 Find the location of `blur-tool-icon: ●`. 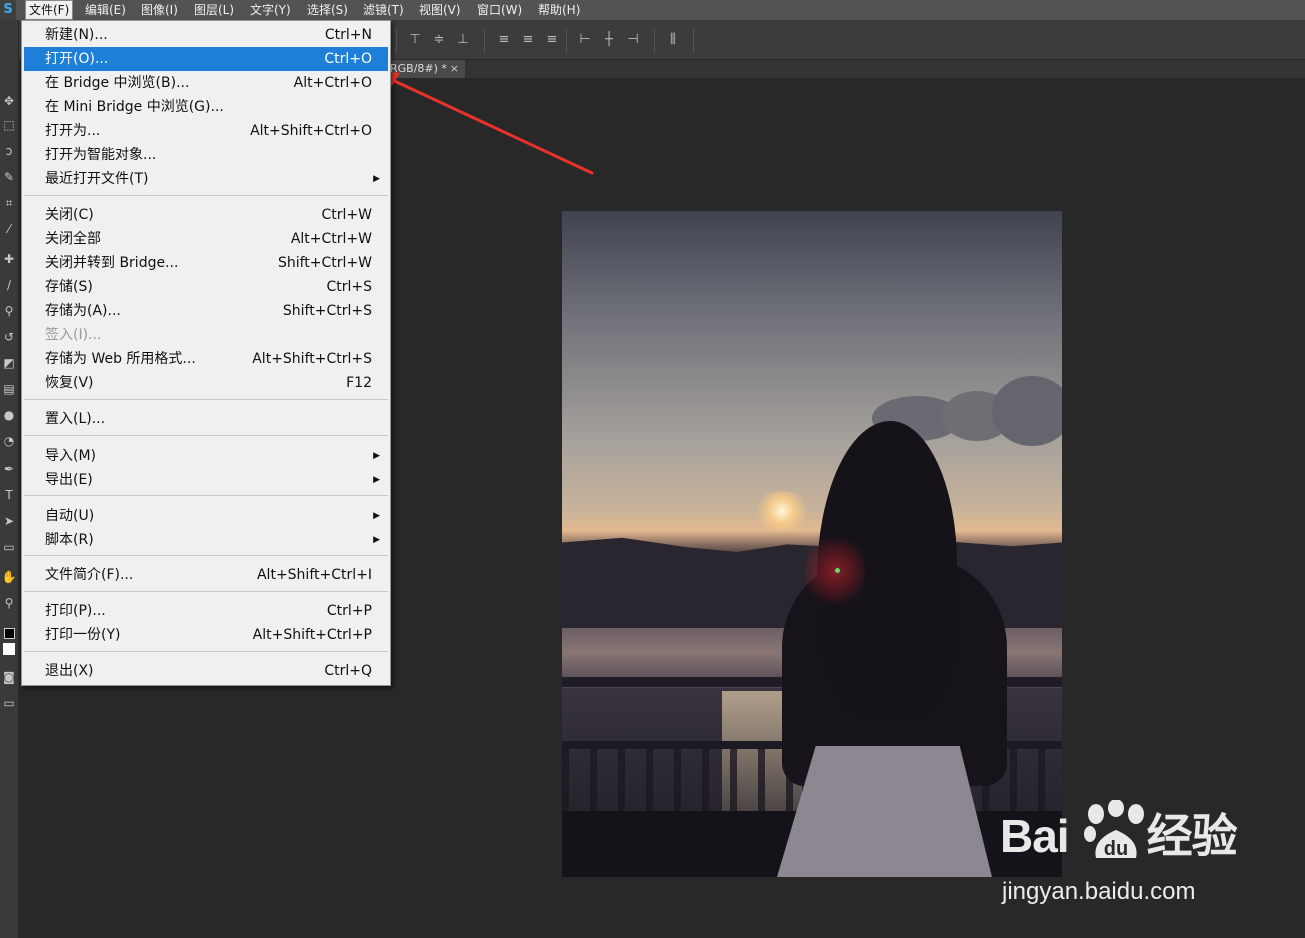

blur-tool-icon: ● is located at coordinates (9, 415).